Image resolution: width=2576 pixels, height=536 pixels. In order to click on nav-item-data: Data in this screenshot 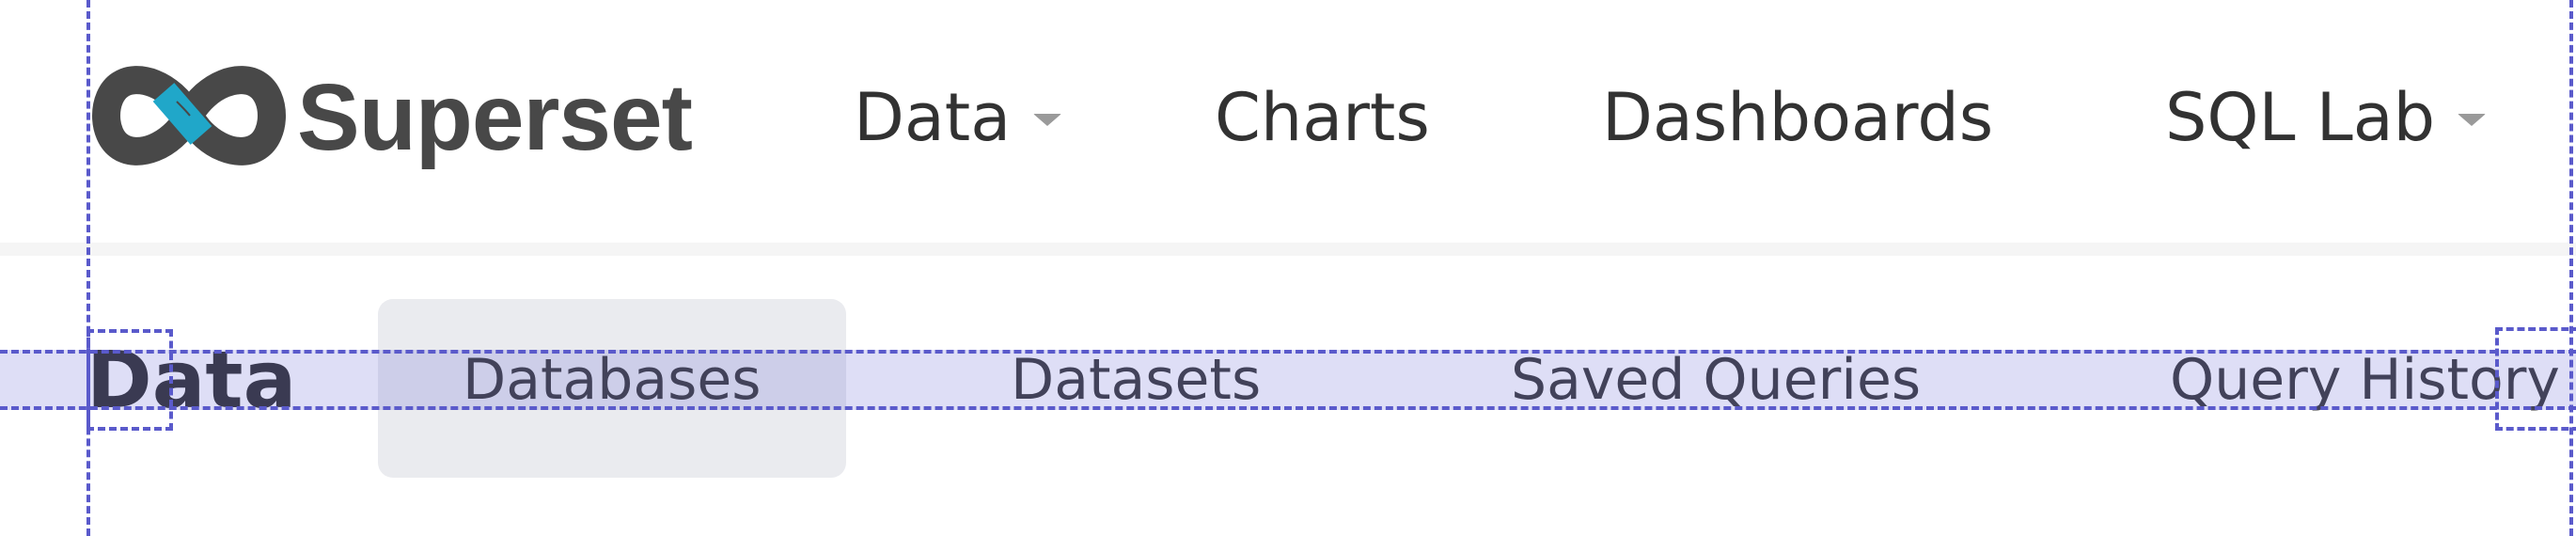, I will do `click(958, 117)`.